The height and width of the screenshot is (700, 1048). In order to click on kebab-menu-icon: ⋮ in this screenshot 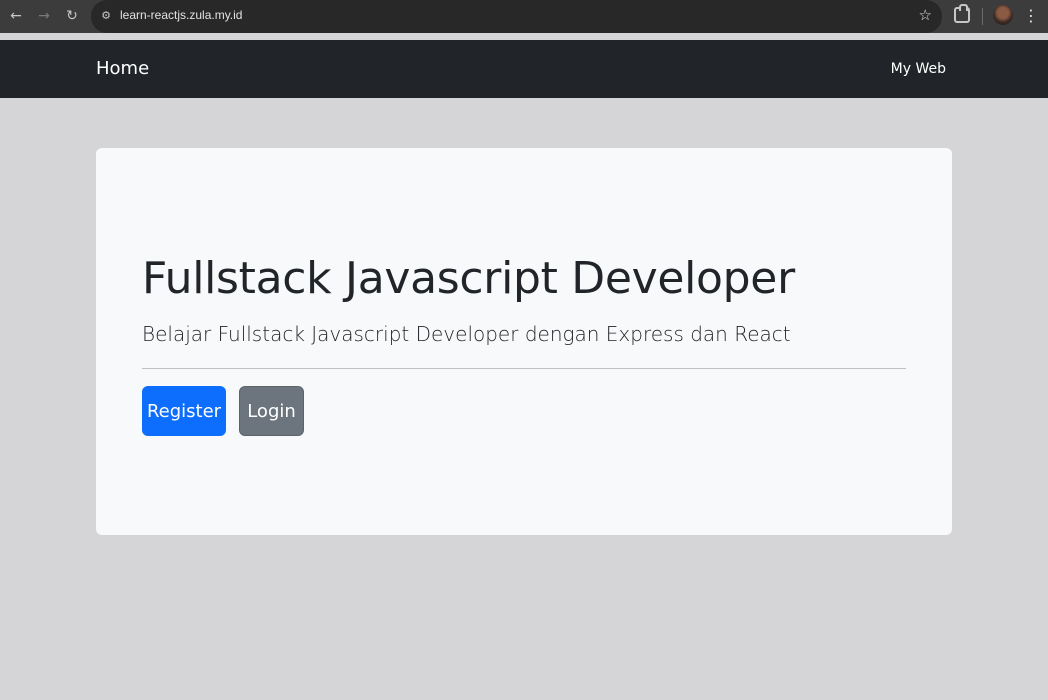, I will do `click(1031, 16)`.